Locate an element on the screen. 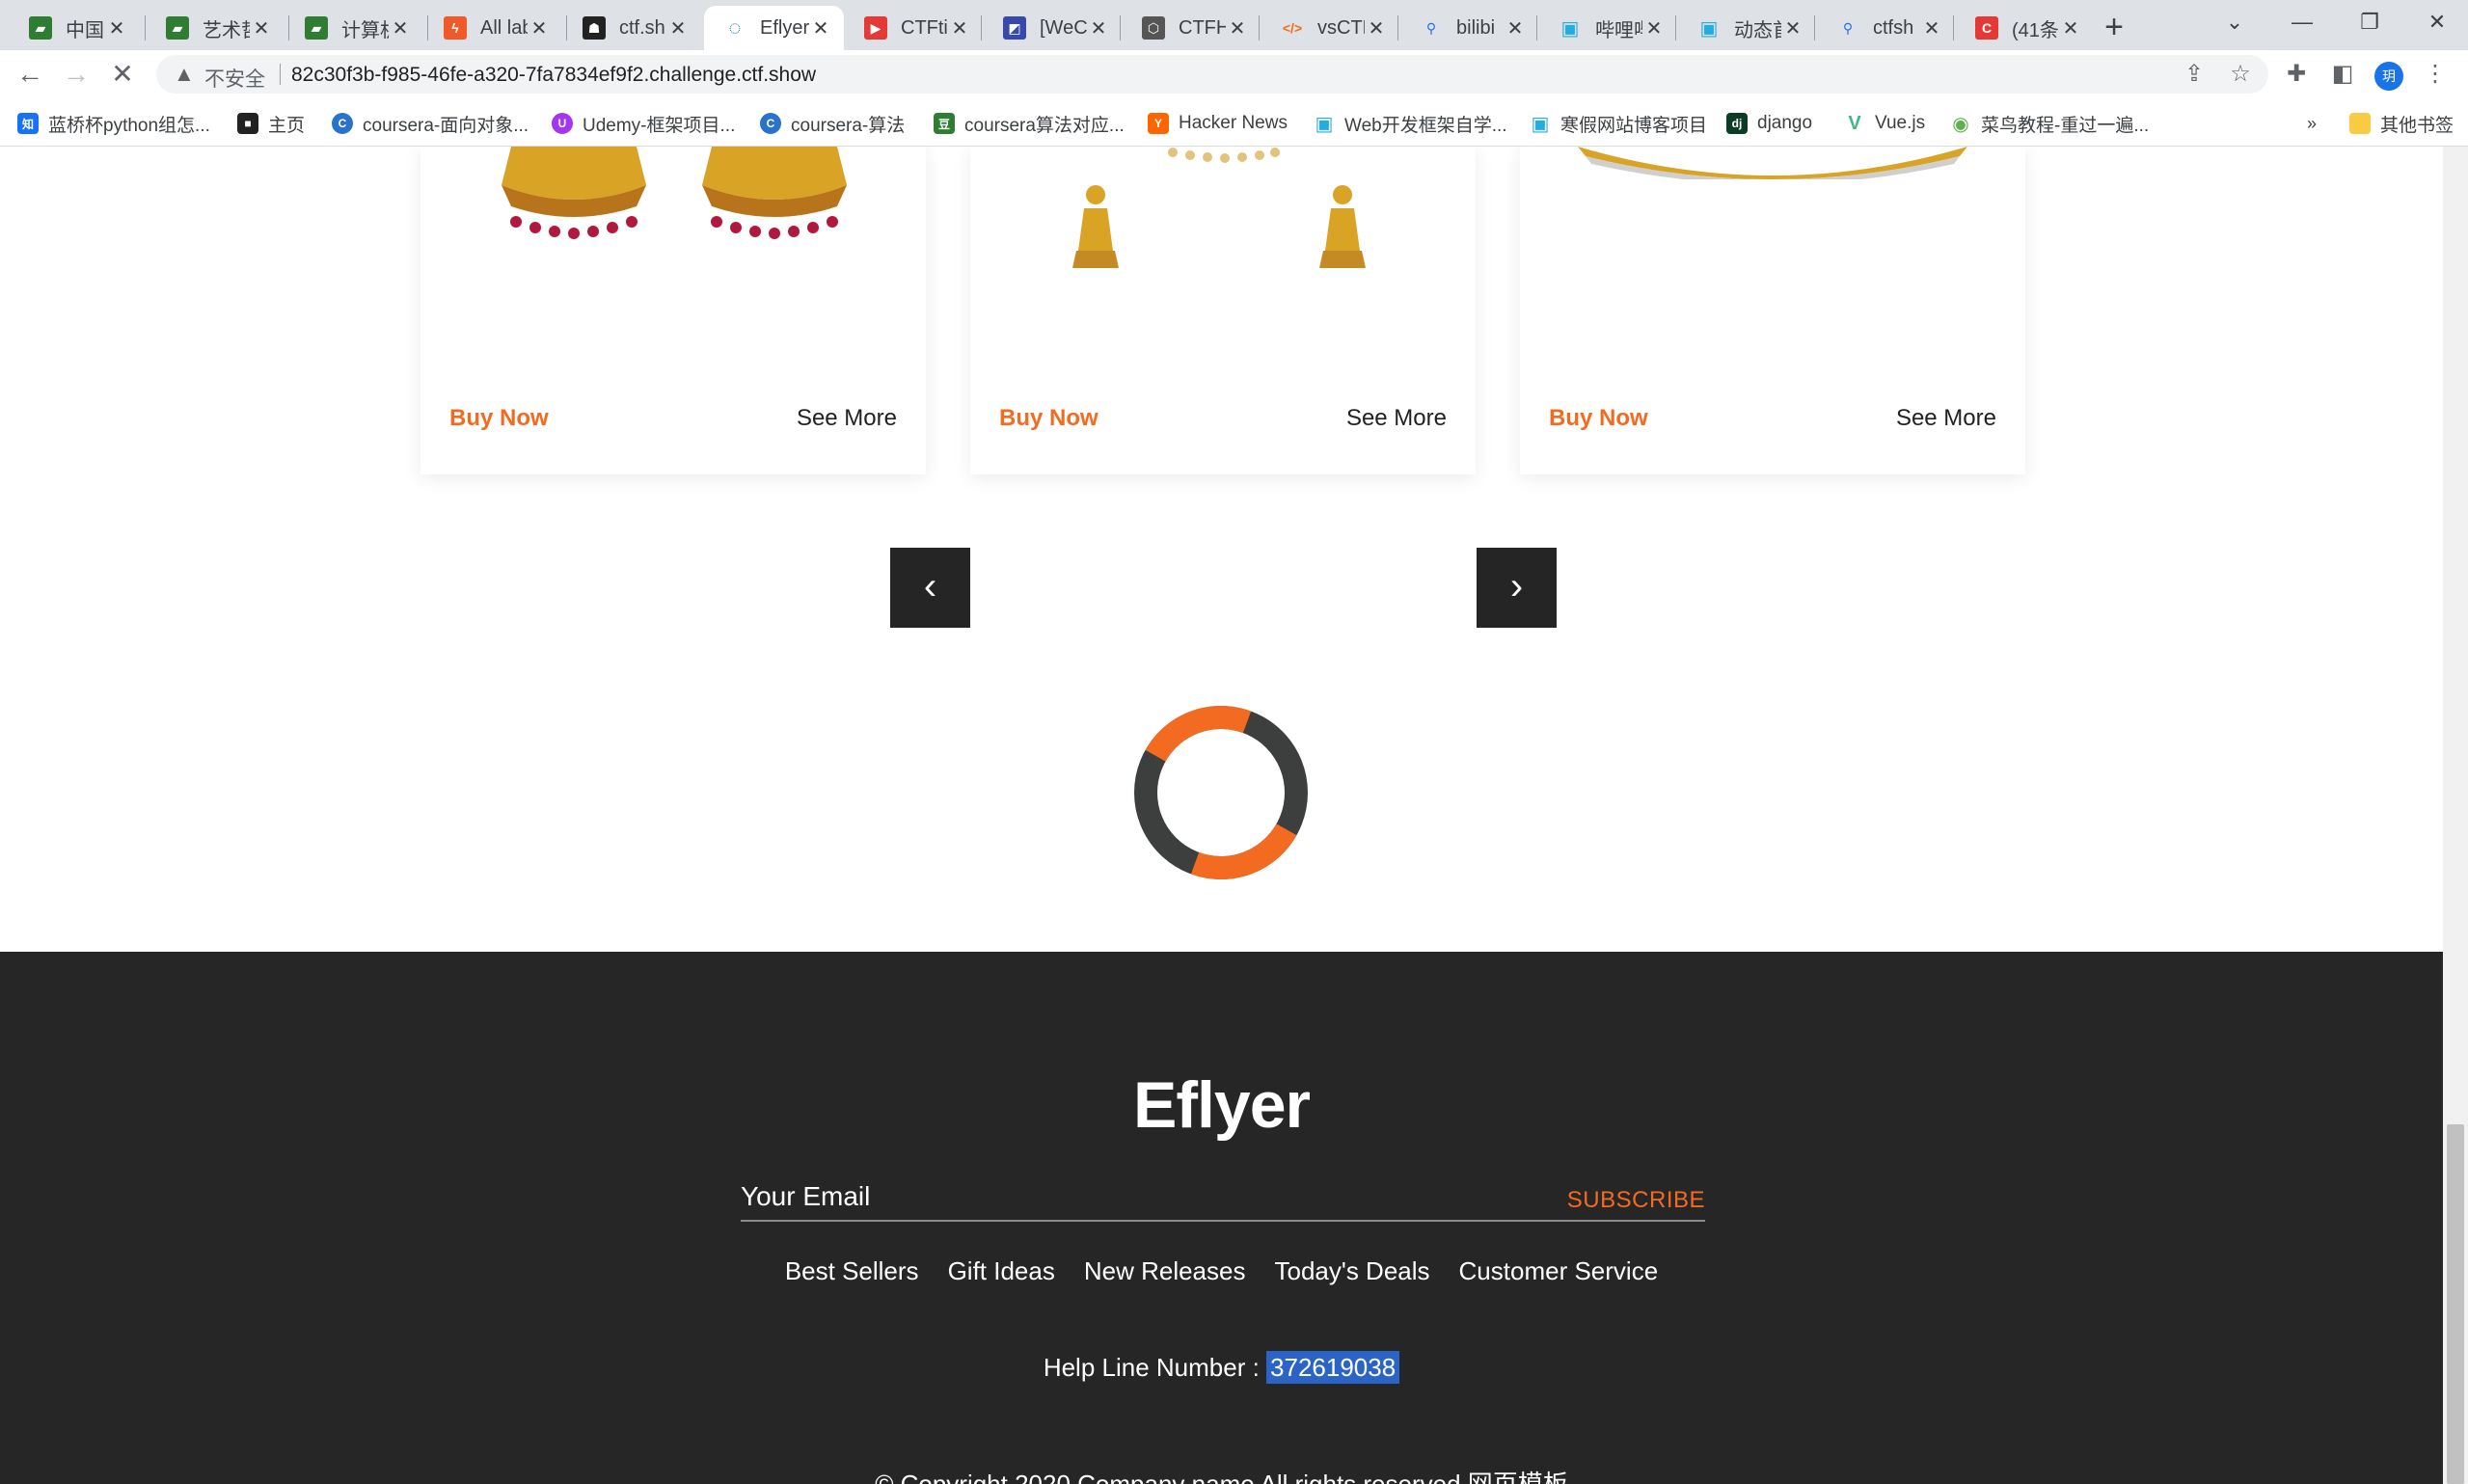  tab-title: ctf.sh is located at coordinates (642, 27).